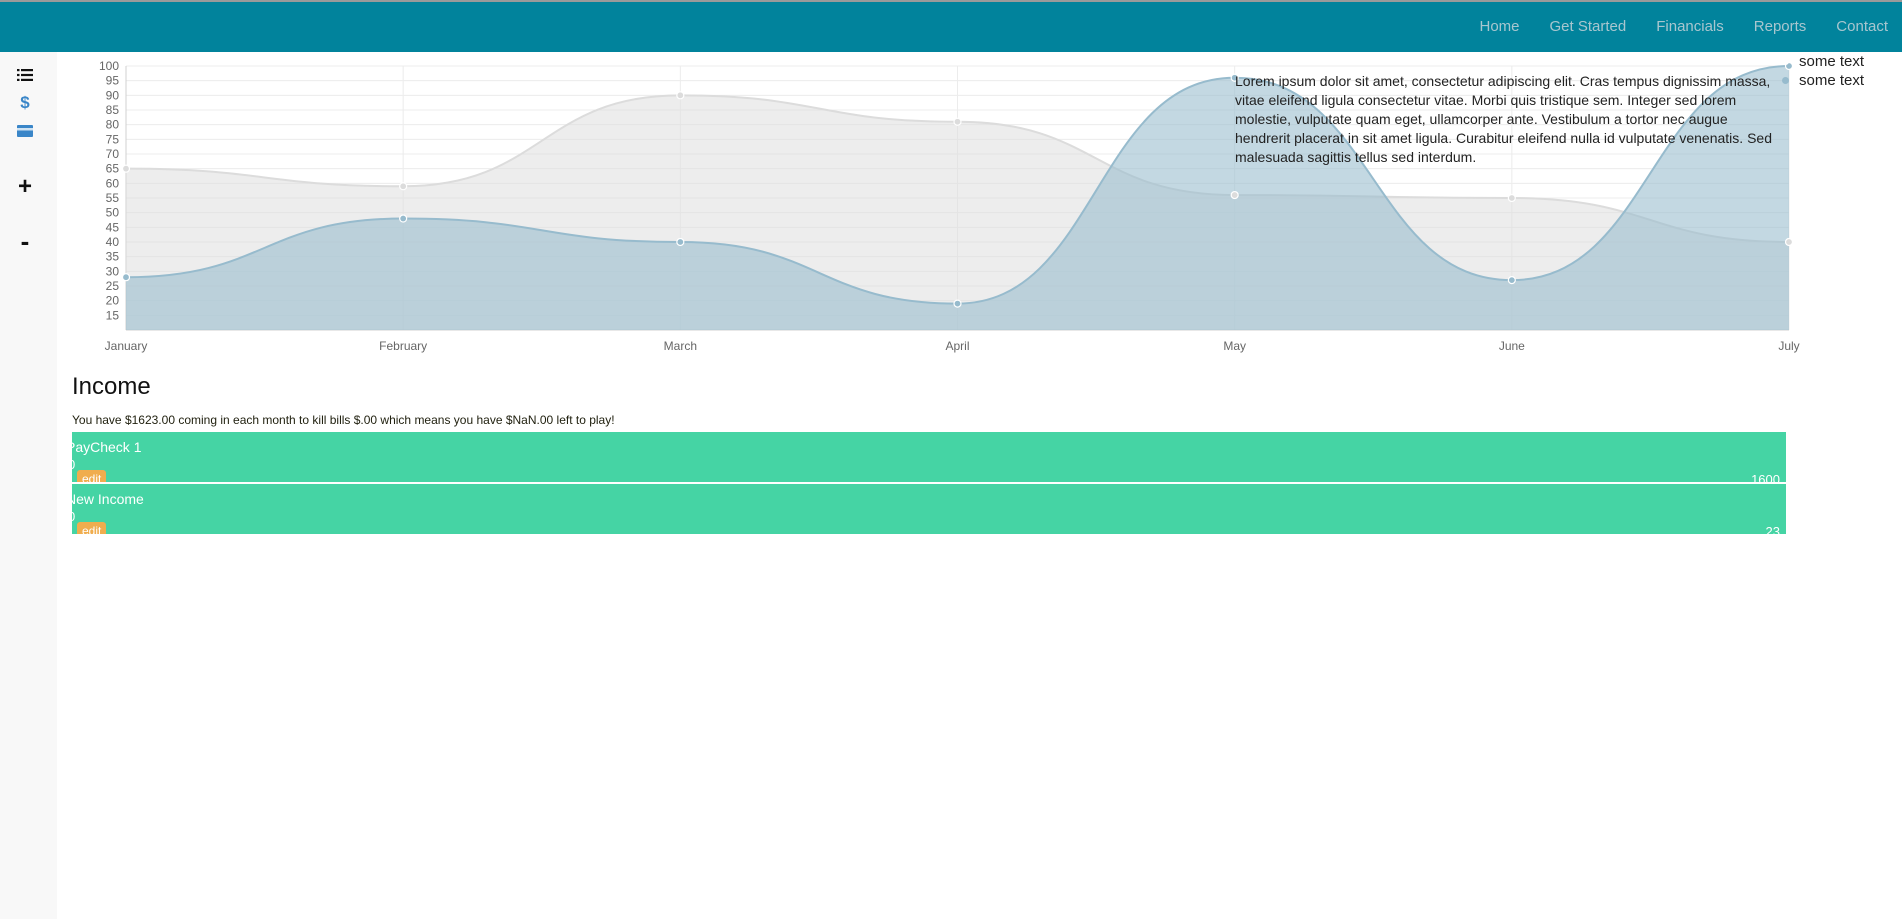  I want to click on income-title: Income, so click(111, 386).